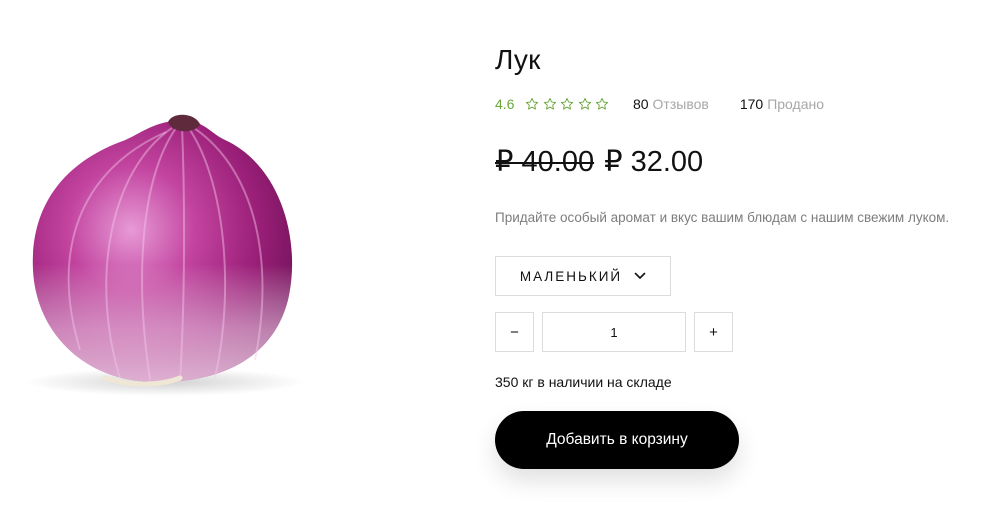 The height and width of the screenshot is (520, 1006). What do you see at coordinates (640, 104) in the screenshot?
I see `reviews-number: 80` at bounding box center [640, 104].